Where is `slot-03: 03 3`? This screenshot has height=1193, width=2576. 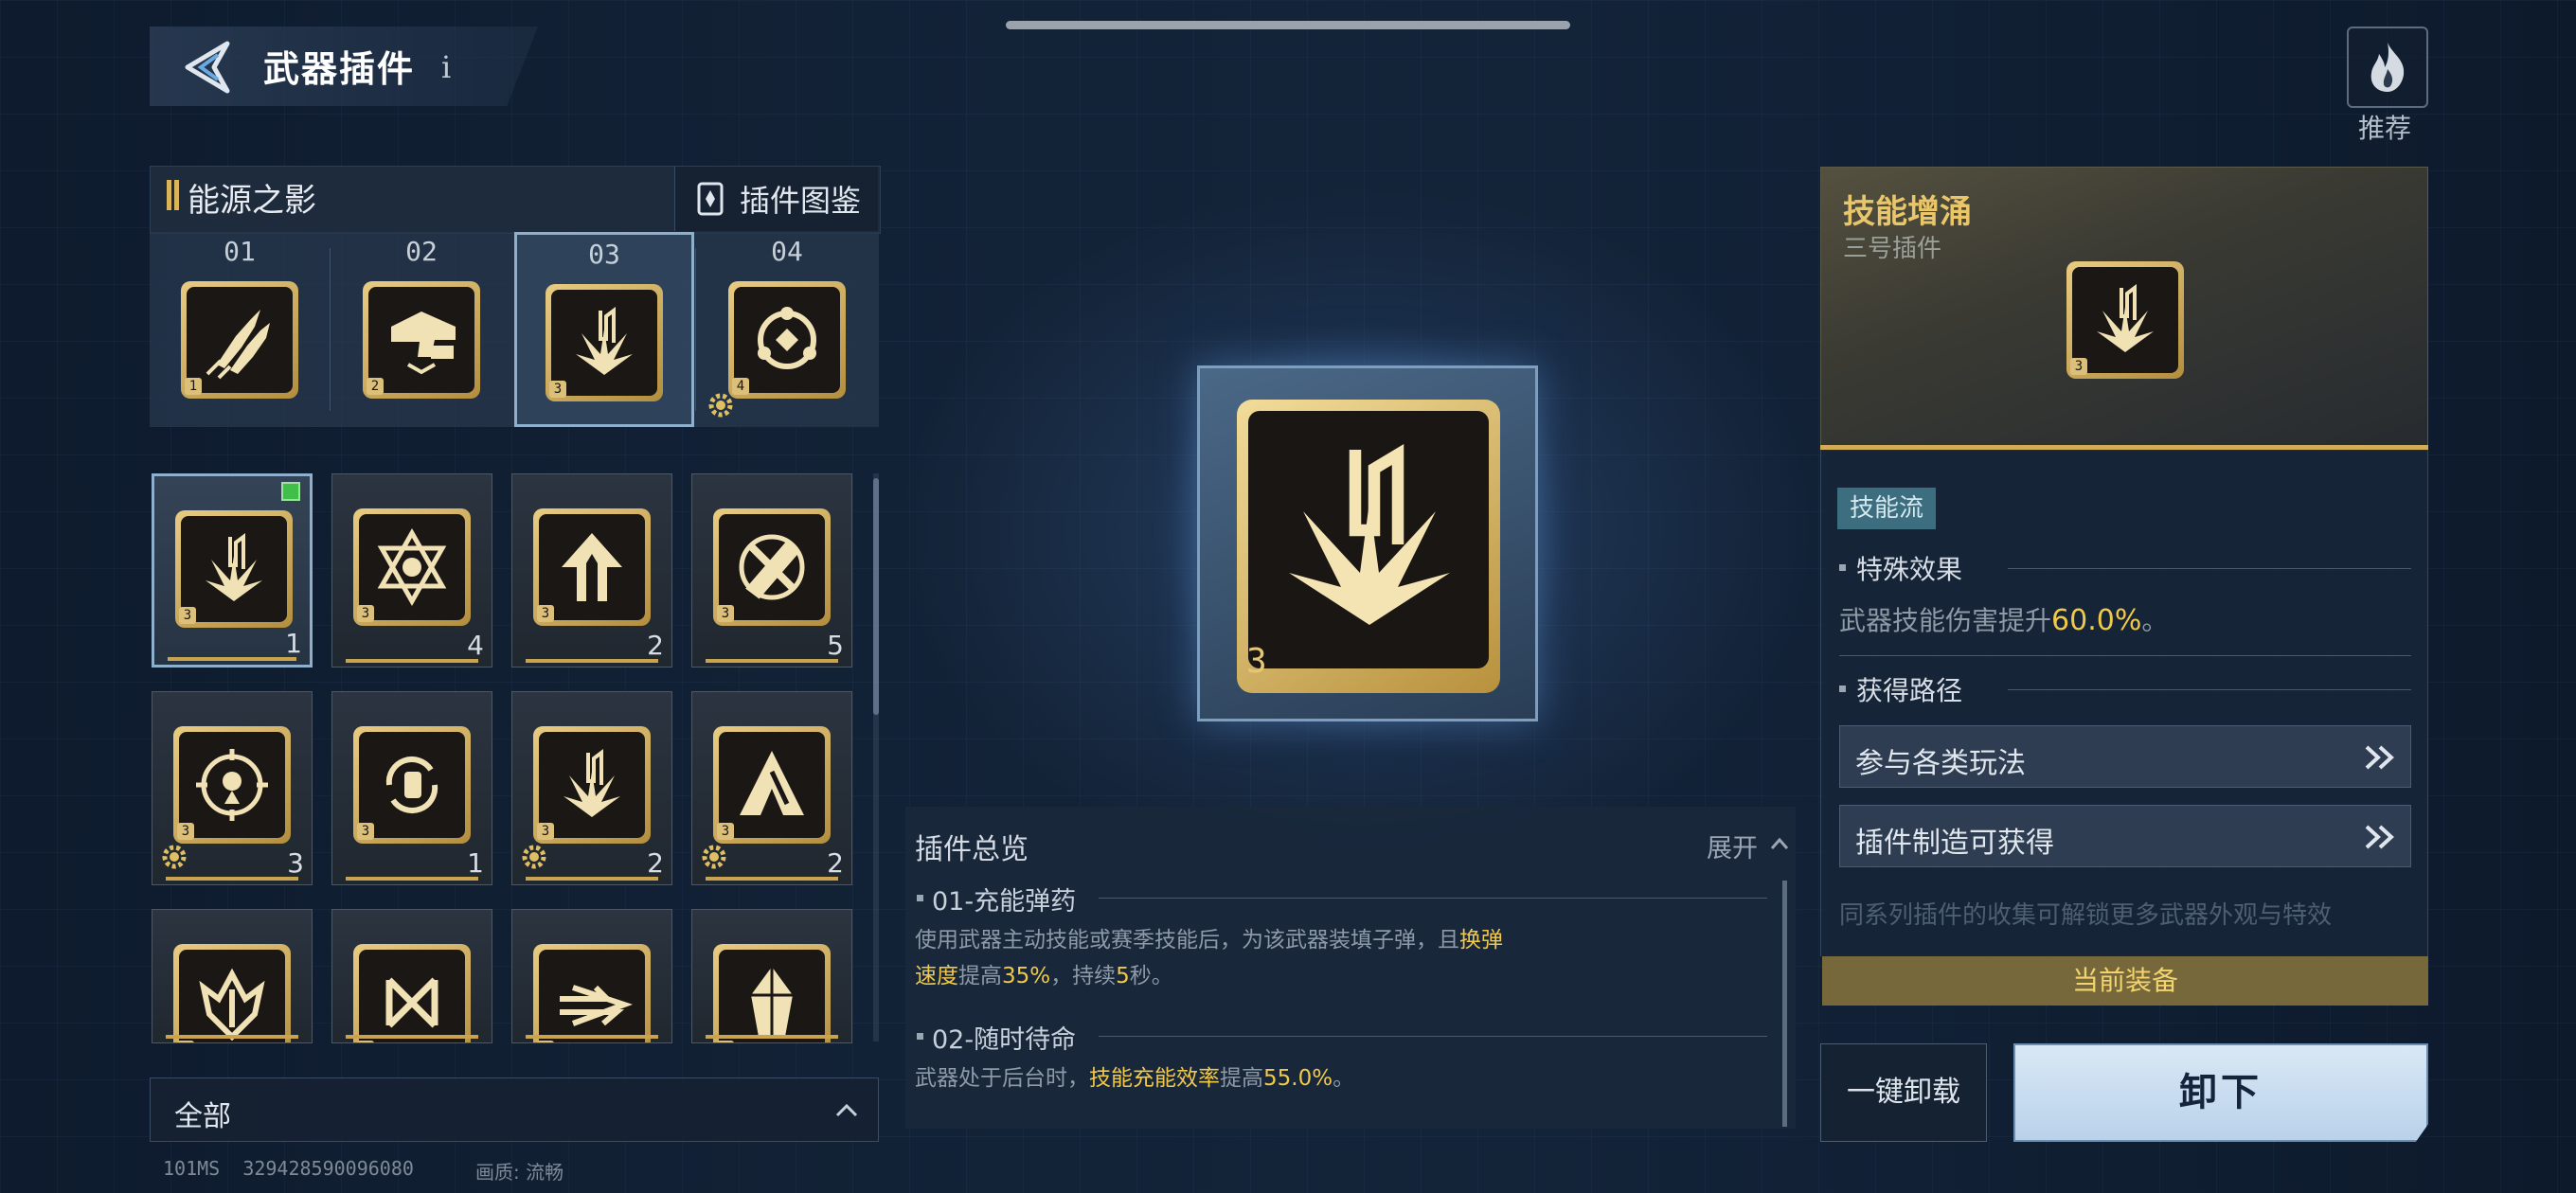
slot-03: 03 3 is located at coordinates (604, 329).